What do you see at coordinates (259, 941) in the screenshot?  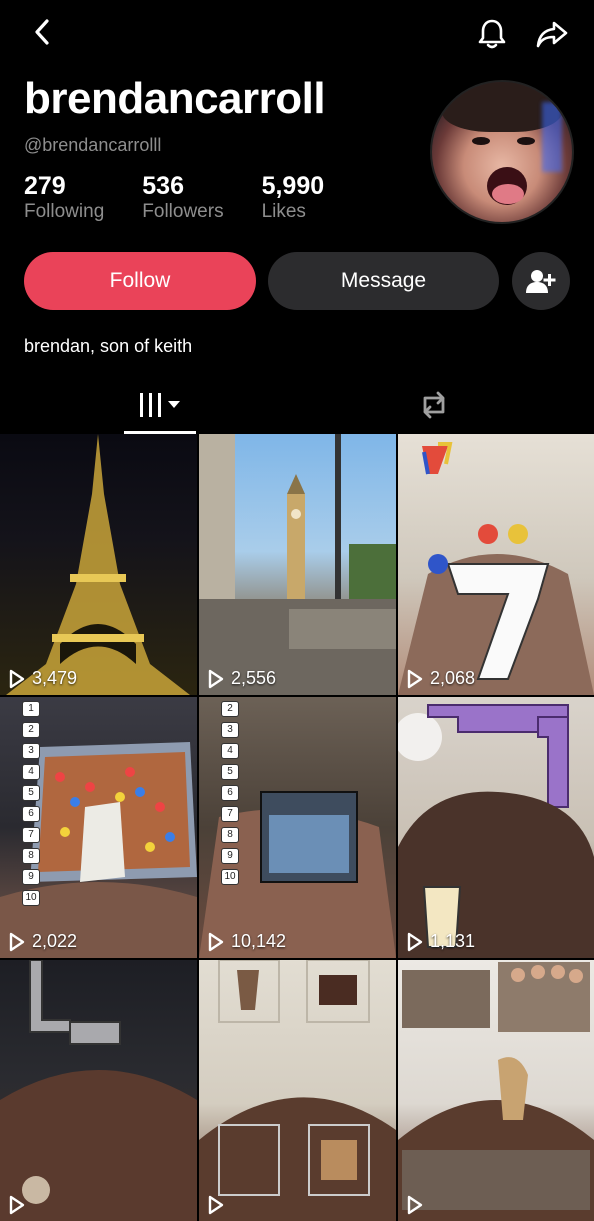 I see `view-count-text: 10,142` at bounding box center [259, 941].